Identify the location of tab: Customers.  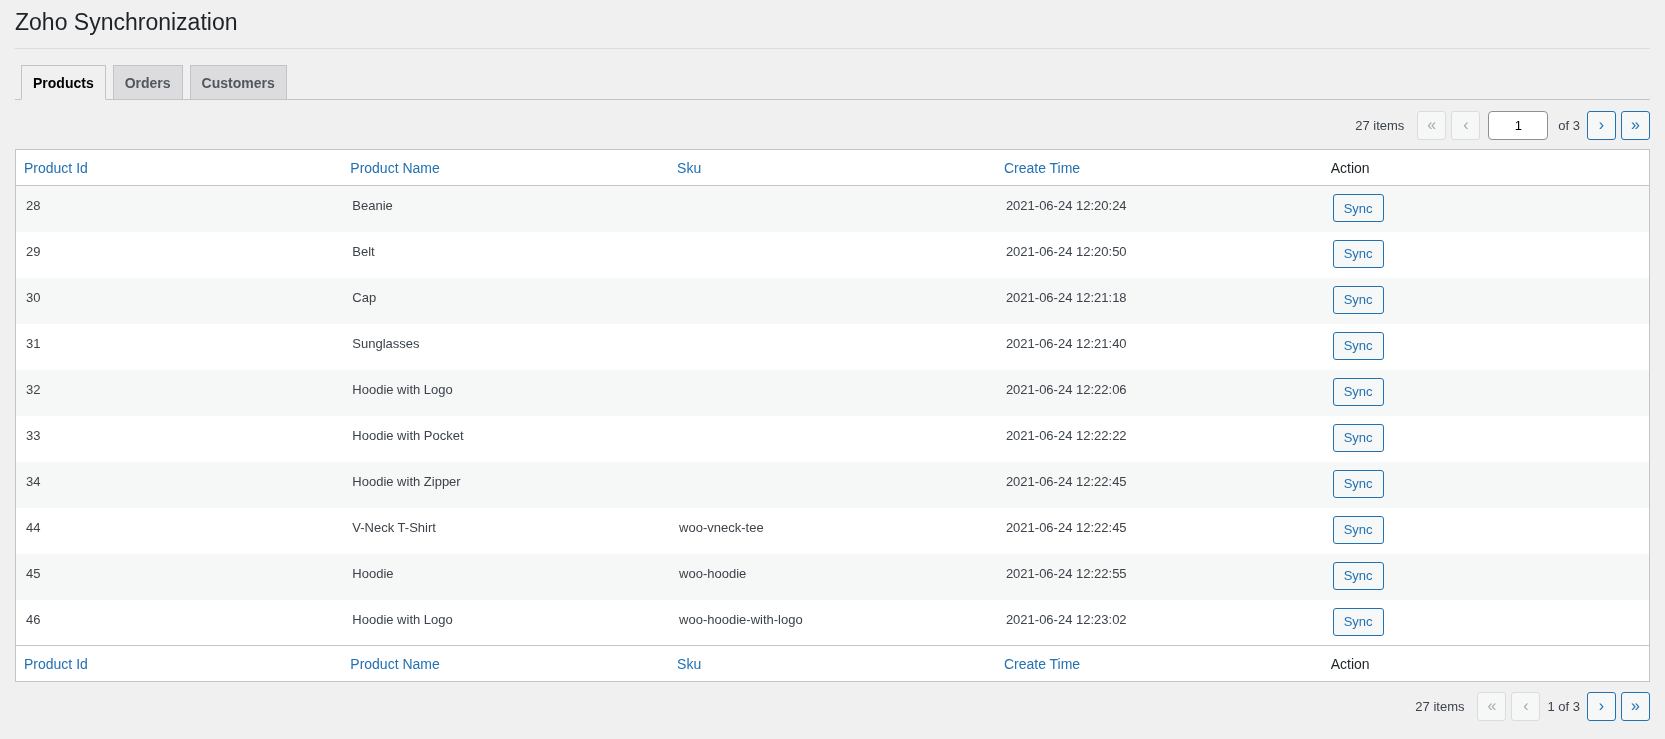
(238, 82).